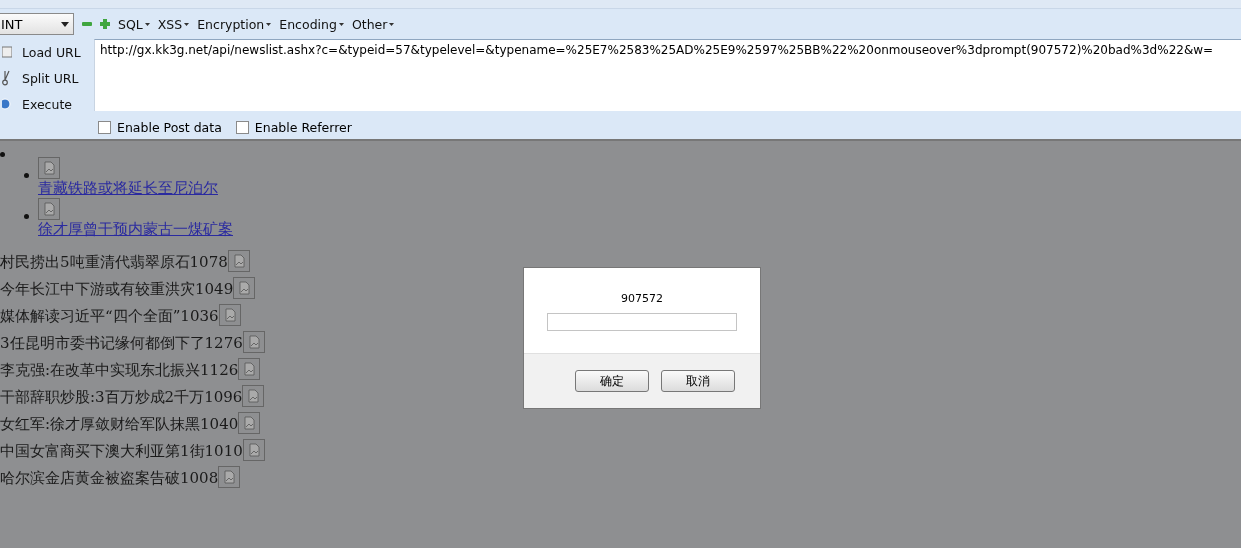 The height and width of the screenshot is (548, 1241). Describe the element at coordinates (44, 78) in the screenshot. I see `action-button: Split URL` at that location.